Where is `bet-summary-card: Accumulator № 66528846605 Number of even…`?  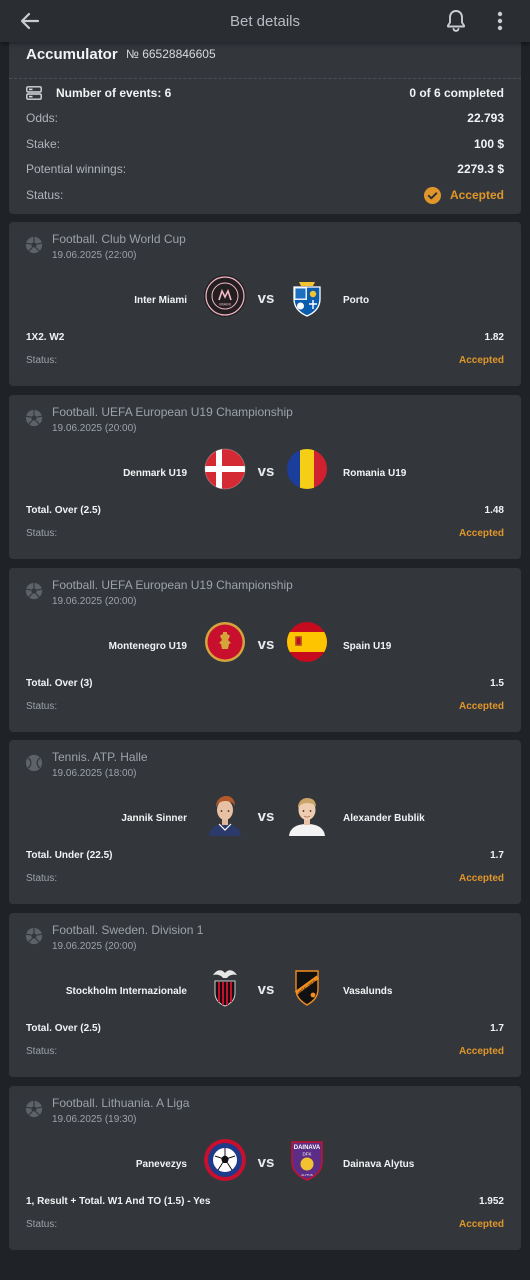 bet-summary-card: Accumulator № 66528846605 Number of even… is located at coordinates (265, 125).